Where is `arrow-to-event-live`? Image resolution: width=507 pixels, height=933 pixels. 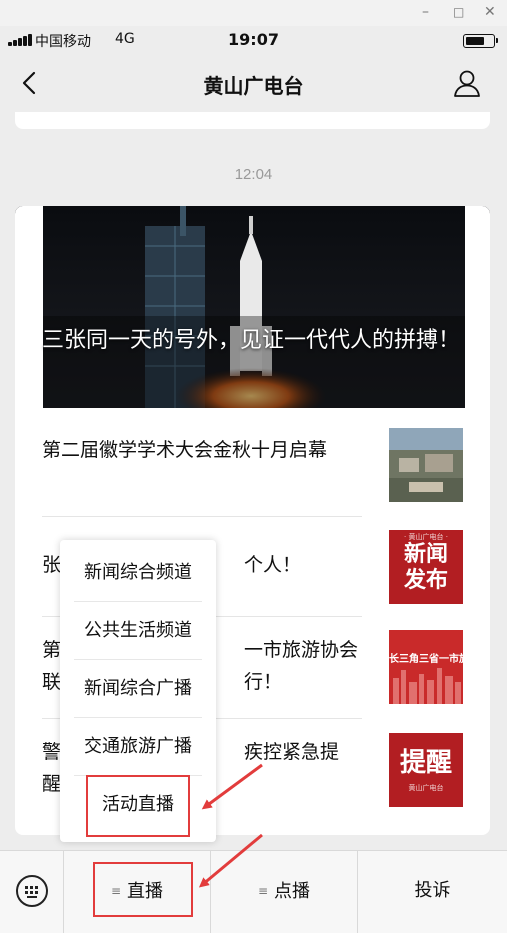 arrow-to-event-live is located at coordinates (232, 786).